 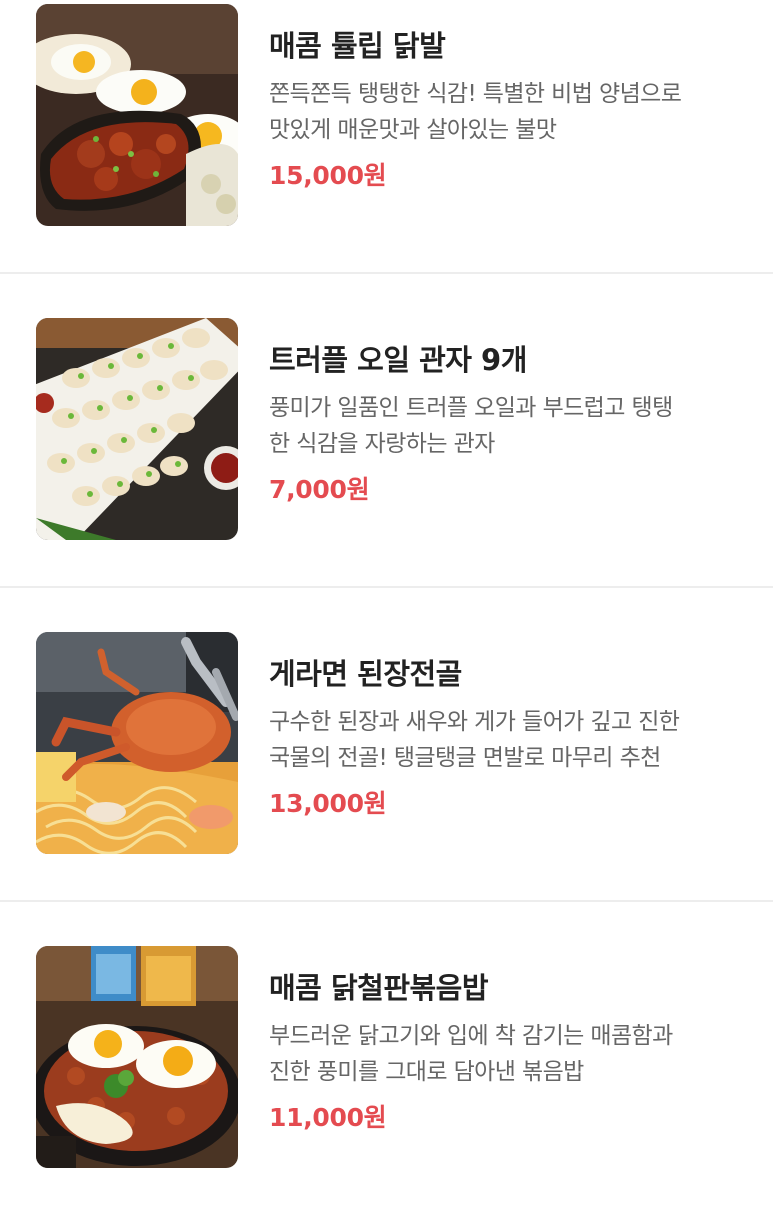 I want to click on menu-item-description-line: 맛있게 매운맛과 살아있는 불맛, so click(x=413, y=130).